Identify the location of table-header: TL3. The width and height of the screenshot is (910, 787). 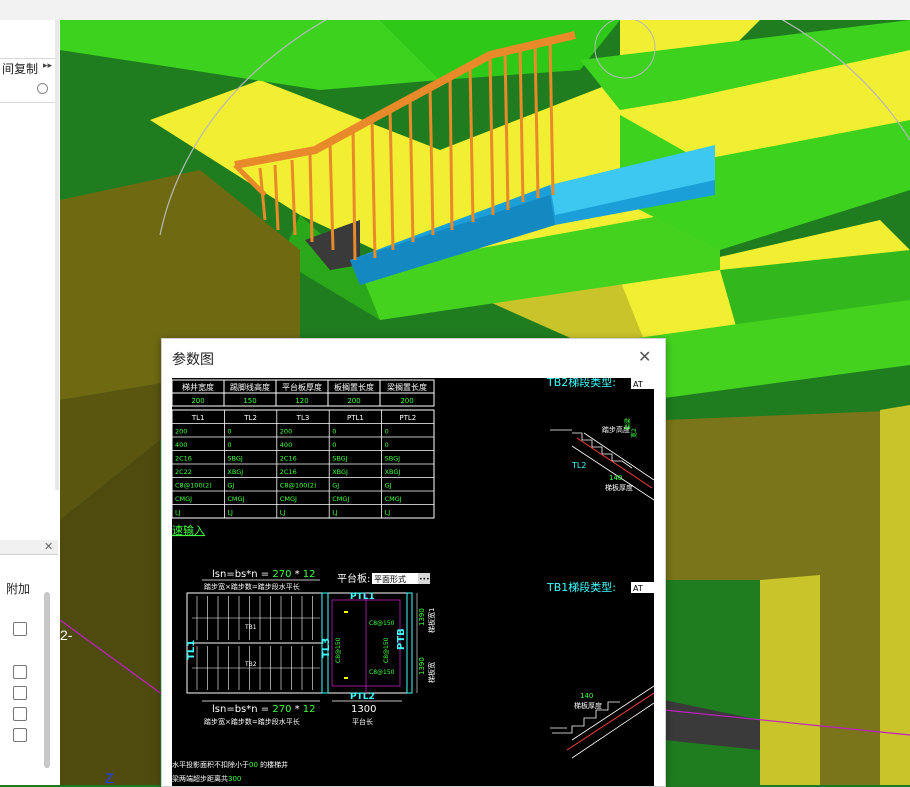
(303, 418).